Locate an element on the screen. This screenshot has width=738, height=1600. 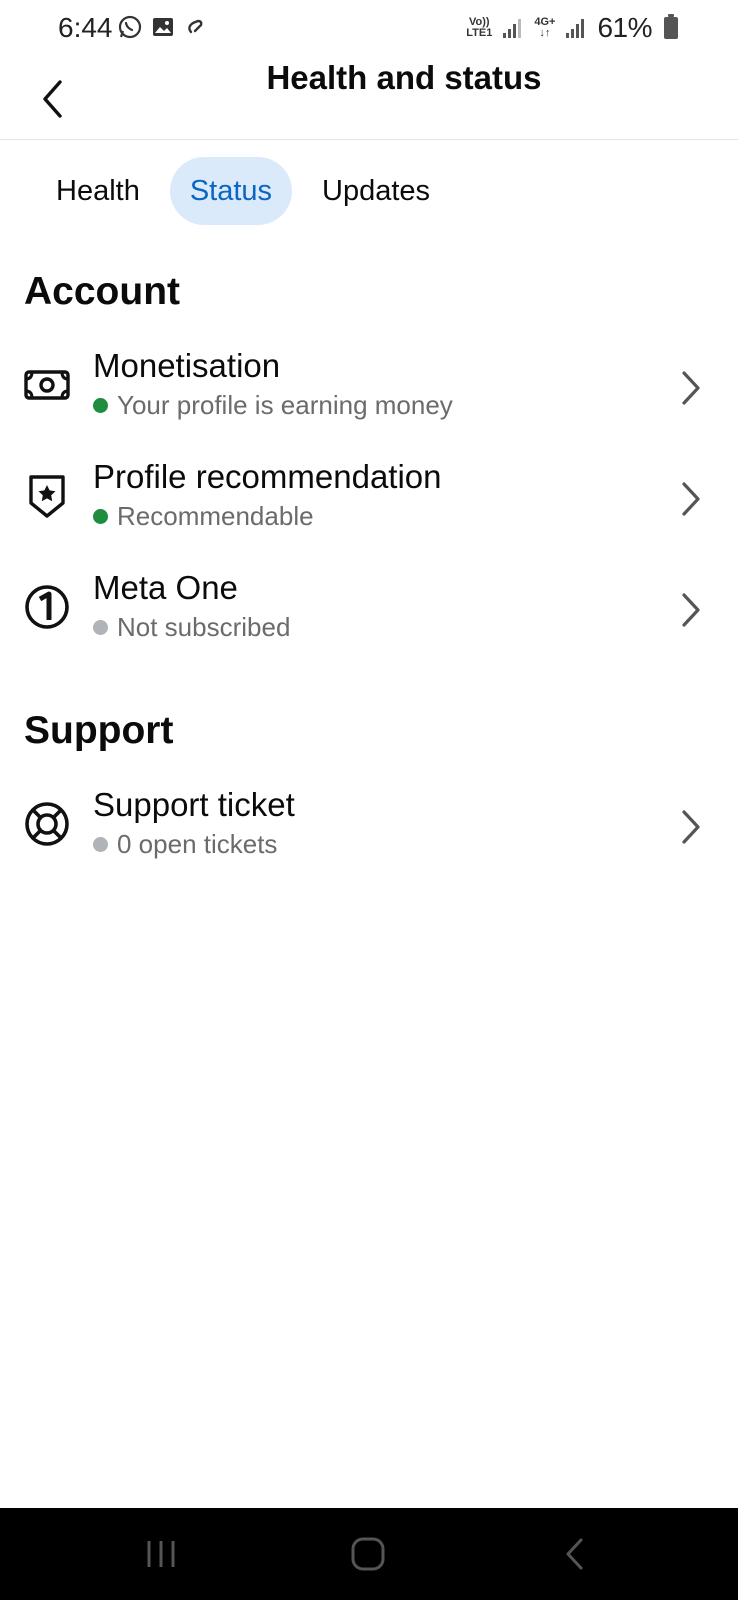
item-status: Recommendable is located at coordinates (203, 516).